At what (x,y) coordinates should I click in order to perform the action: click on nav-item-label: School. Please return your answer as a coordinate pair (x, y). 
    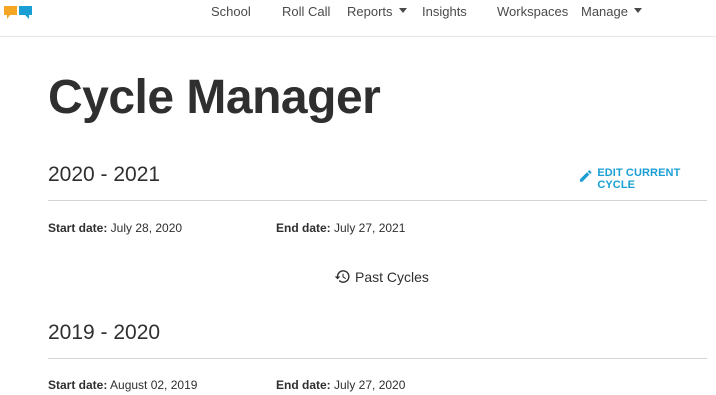
    Looking at the image, I should click on (231, 11).